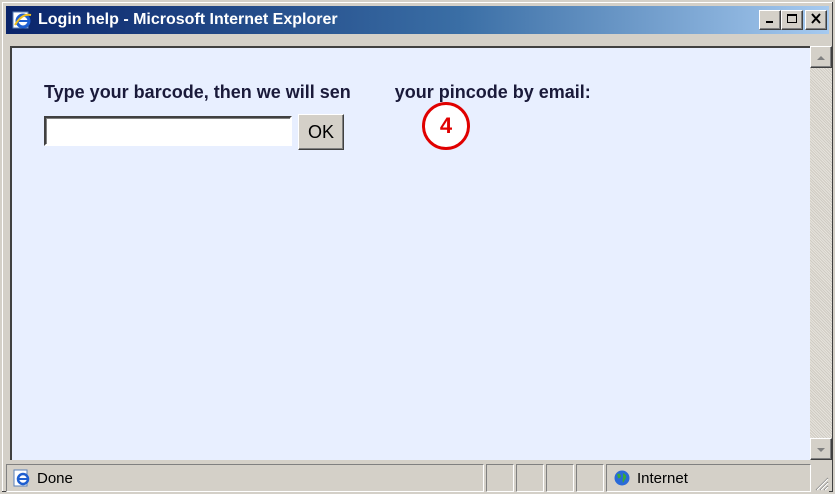  I want to click on minimize-button, so click(770, 20).